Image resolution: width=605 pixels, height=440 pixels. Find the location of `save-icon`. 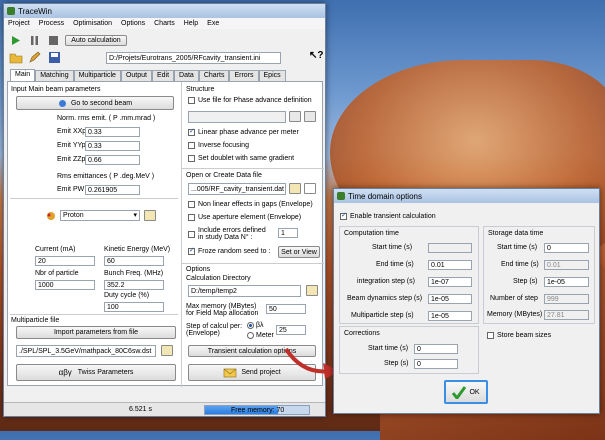

save-icon is located at coordinates (55, 58).